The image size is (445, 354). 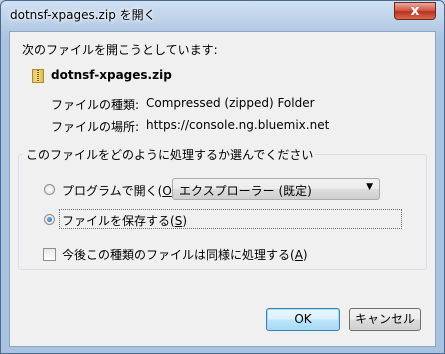 What do you see at coordinates (385, 319) in the screenshot?
I see `cancel-button: キャンセル` at bounding box center [385, 319].